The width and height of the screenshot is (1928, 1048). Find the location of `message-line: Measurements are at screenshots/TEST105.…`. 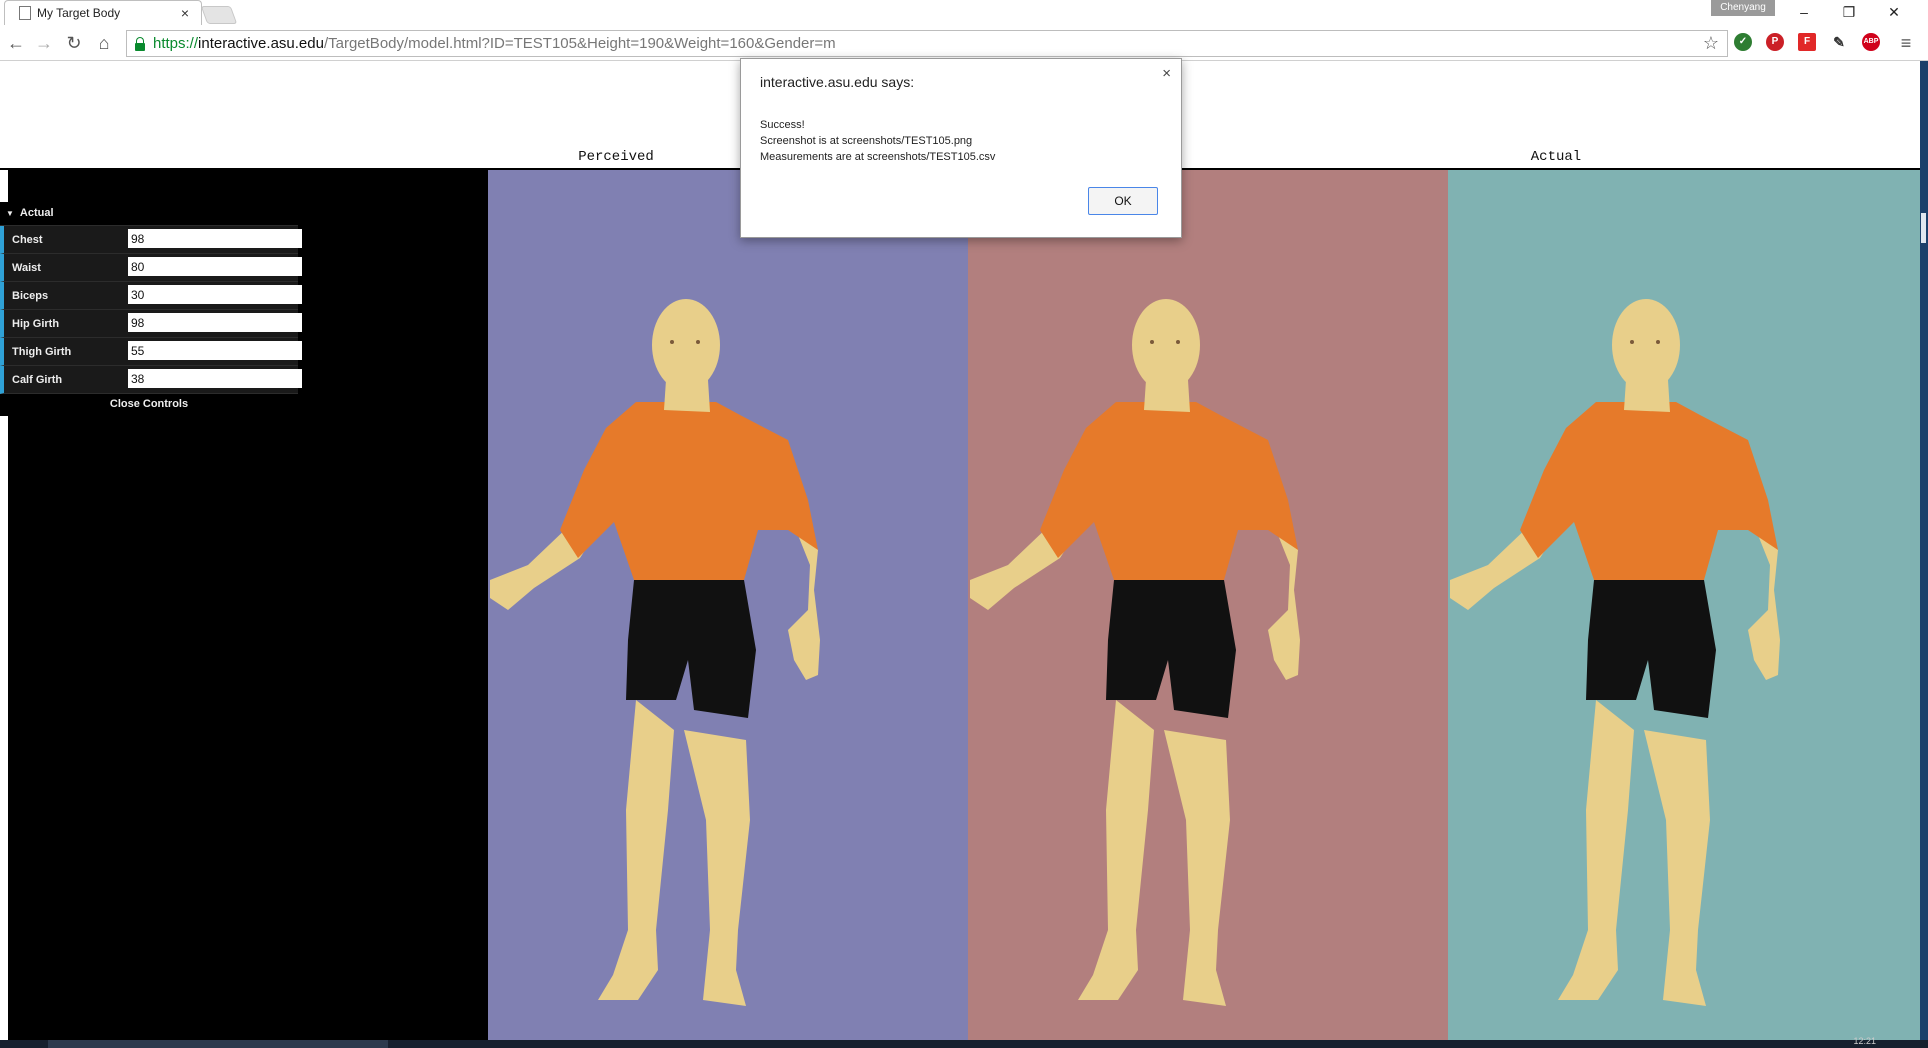

message-line: Measurements are at screenshots/TEST105.… is located at coordinates (878, 157).